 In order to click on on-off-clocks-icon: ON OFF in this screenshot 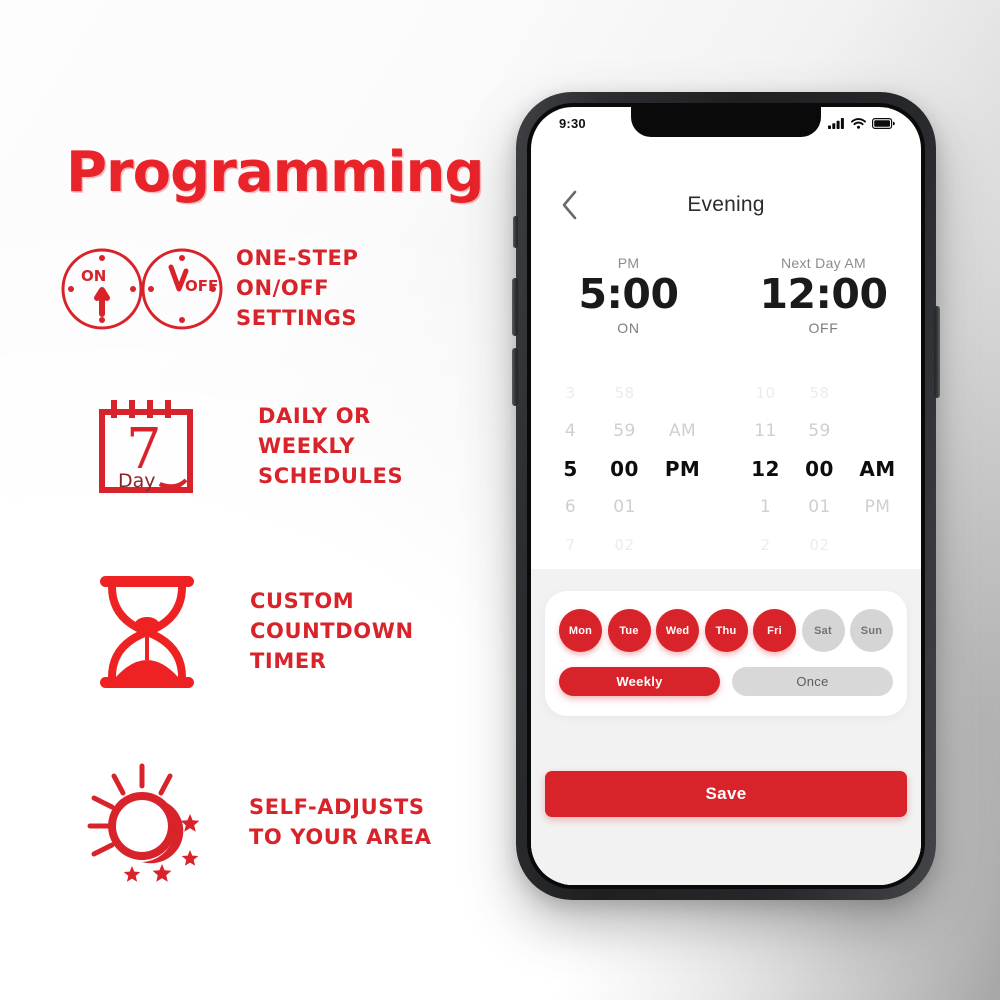, I will do `click(142, 289)`.